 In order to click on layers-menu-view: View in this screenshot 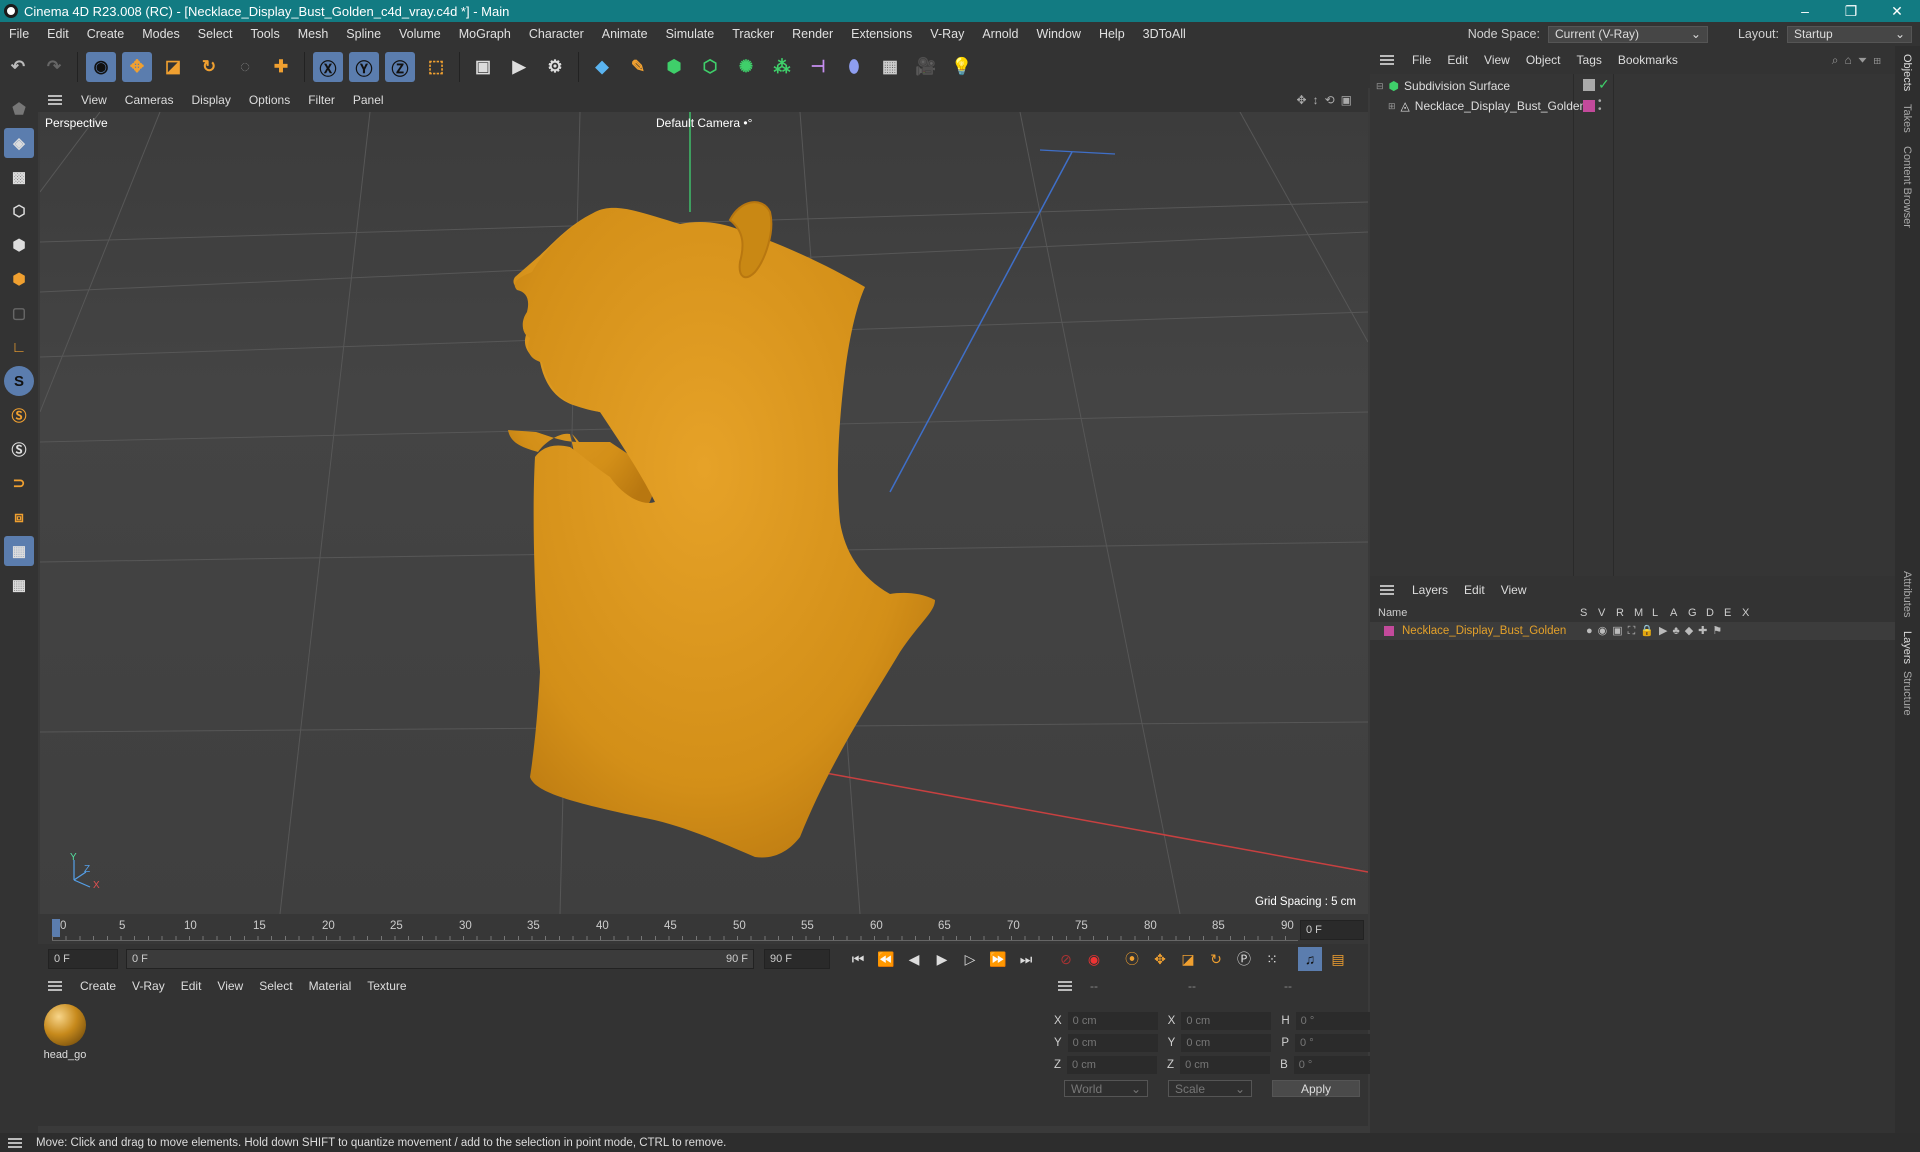, I will do `click(1514, 590)`.